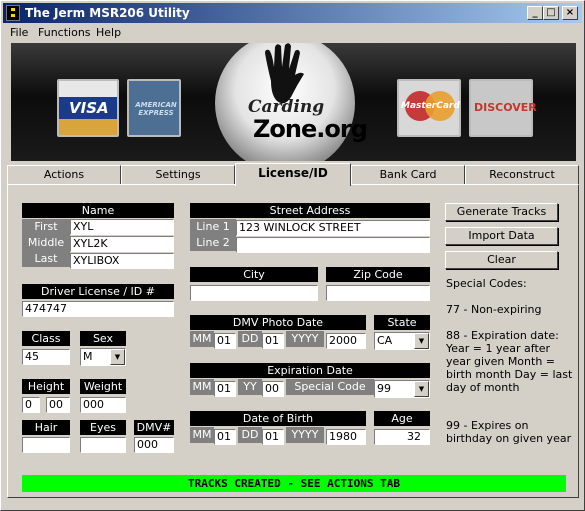  I want to click on last-name-label: Last, so click(46, 259).